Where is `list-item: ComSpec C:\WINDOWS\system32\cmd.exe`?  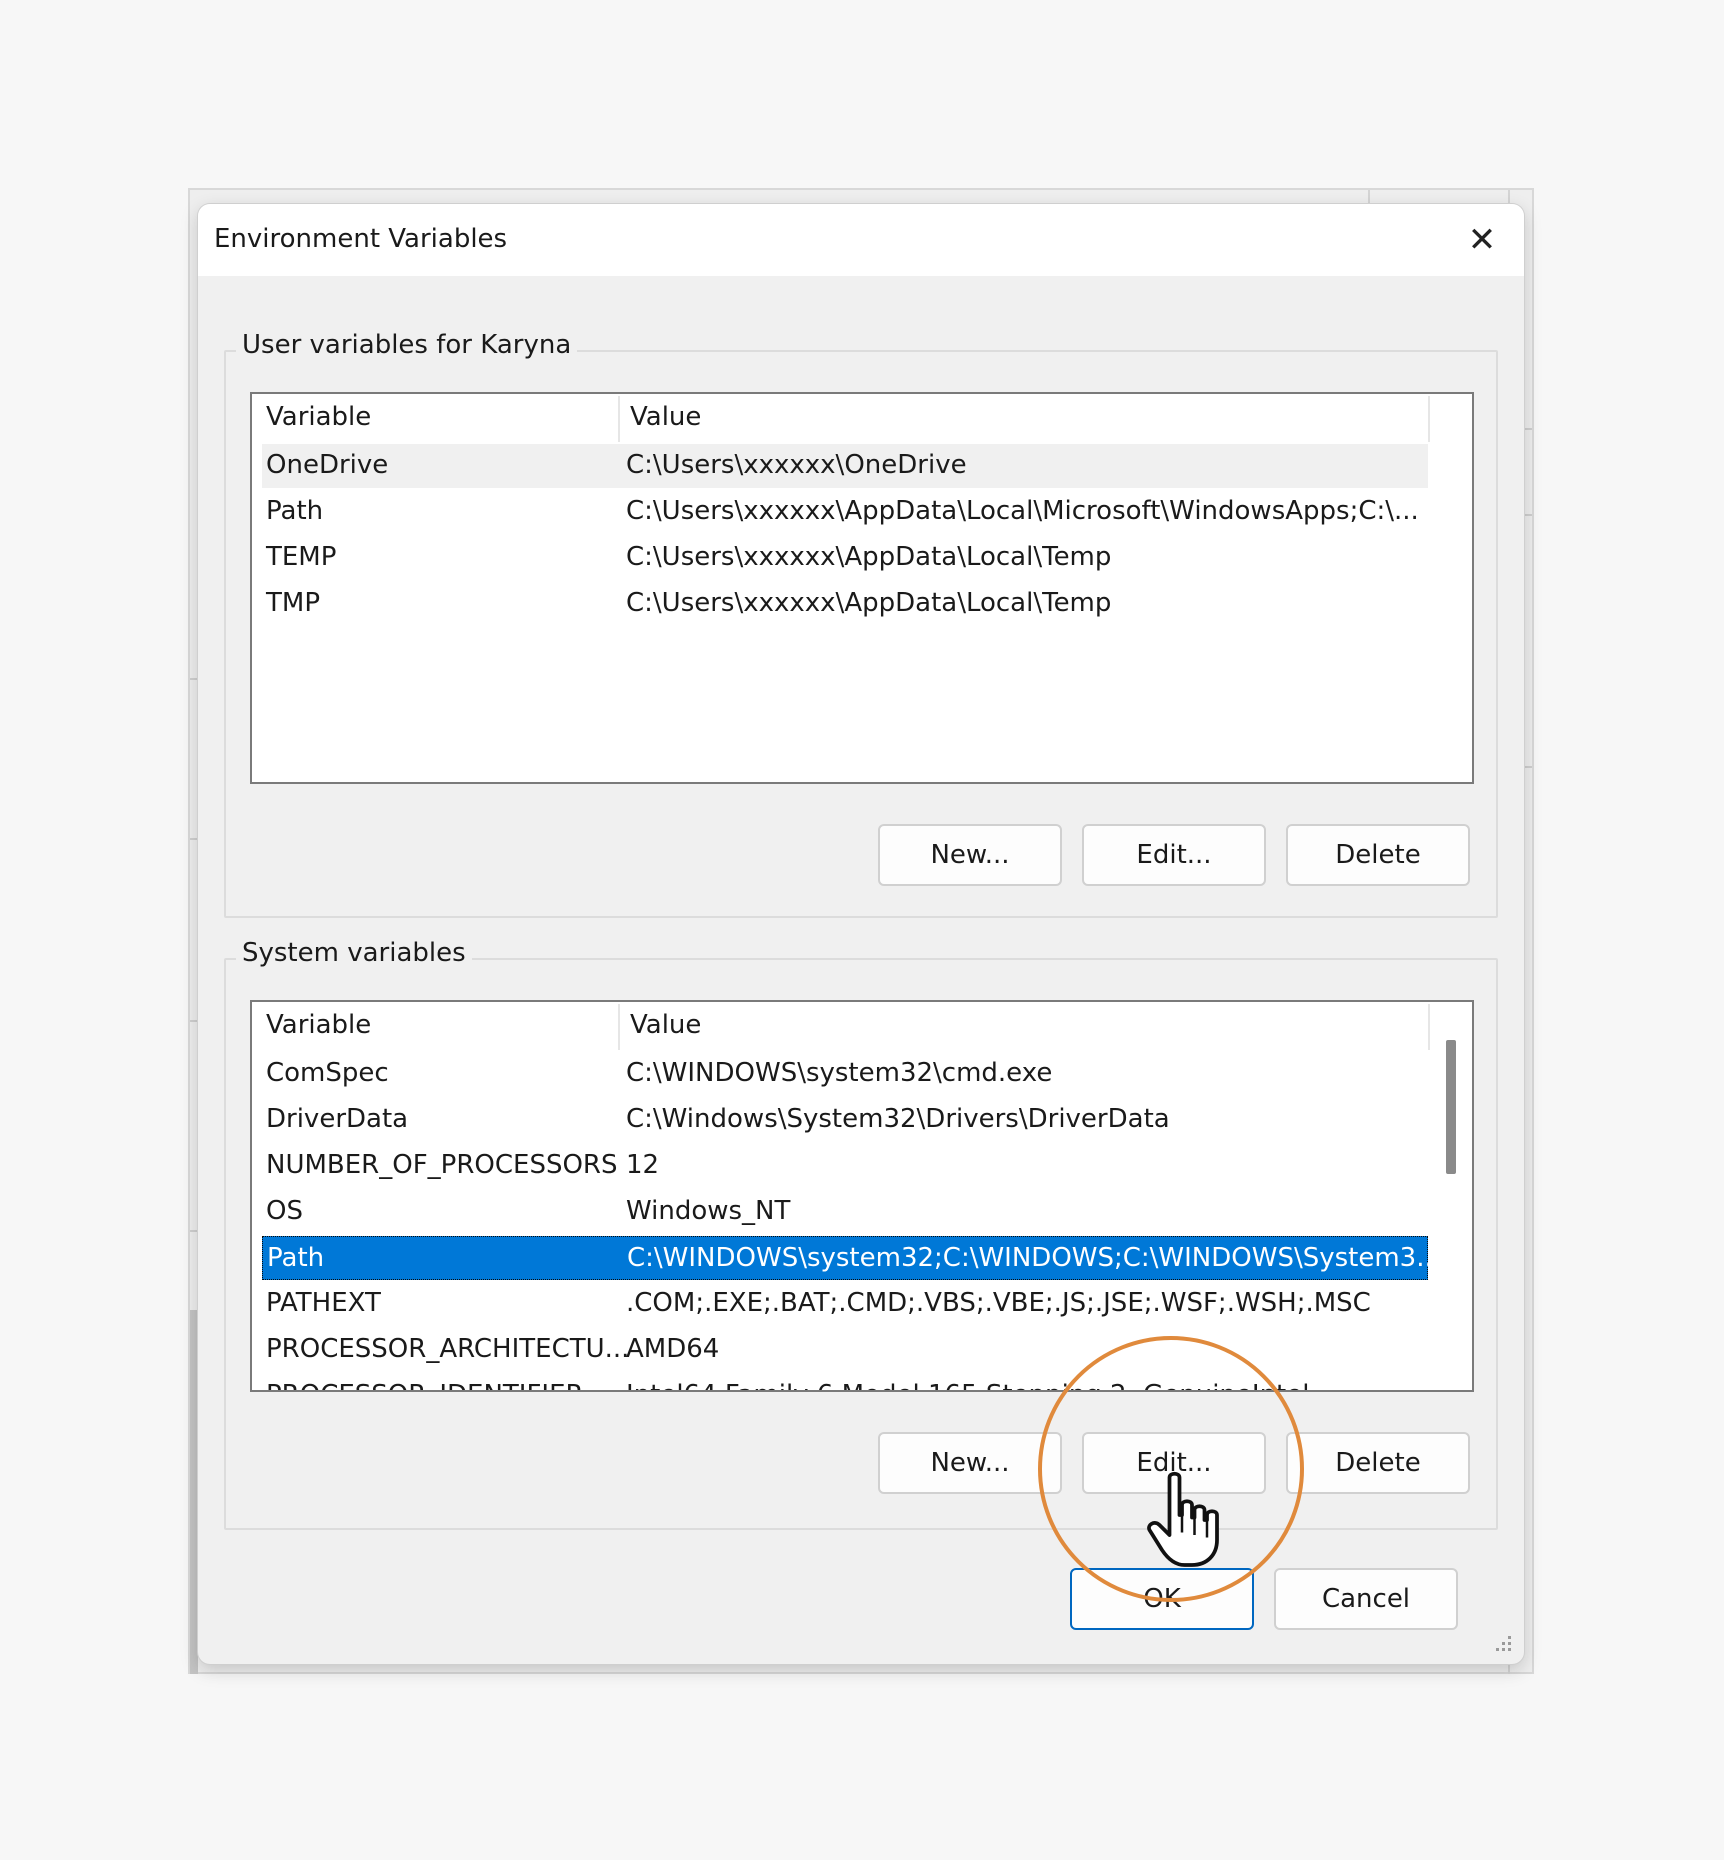
list-item: ComSpec C:\WINDOWS\system32\cmd.exe is located at coordinates (845, 1074).